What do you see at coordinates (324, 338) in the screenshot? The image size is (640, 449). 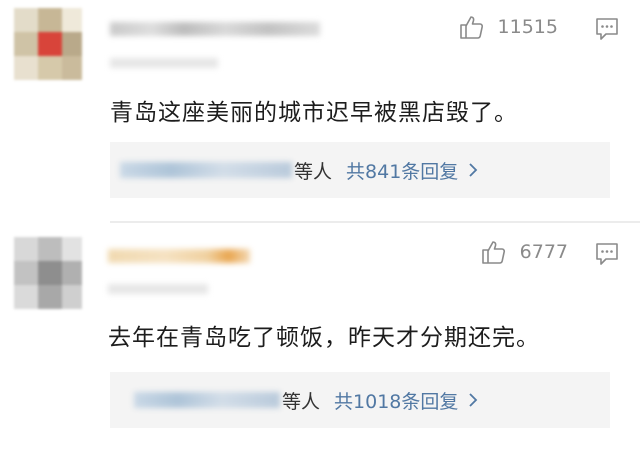 I see `comment-text: 去年在青岛吃了顿饭，昨天才分期还完。` at bounding box center [324, 338].